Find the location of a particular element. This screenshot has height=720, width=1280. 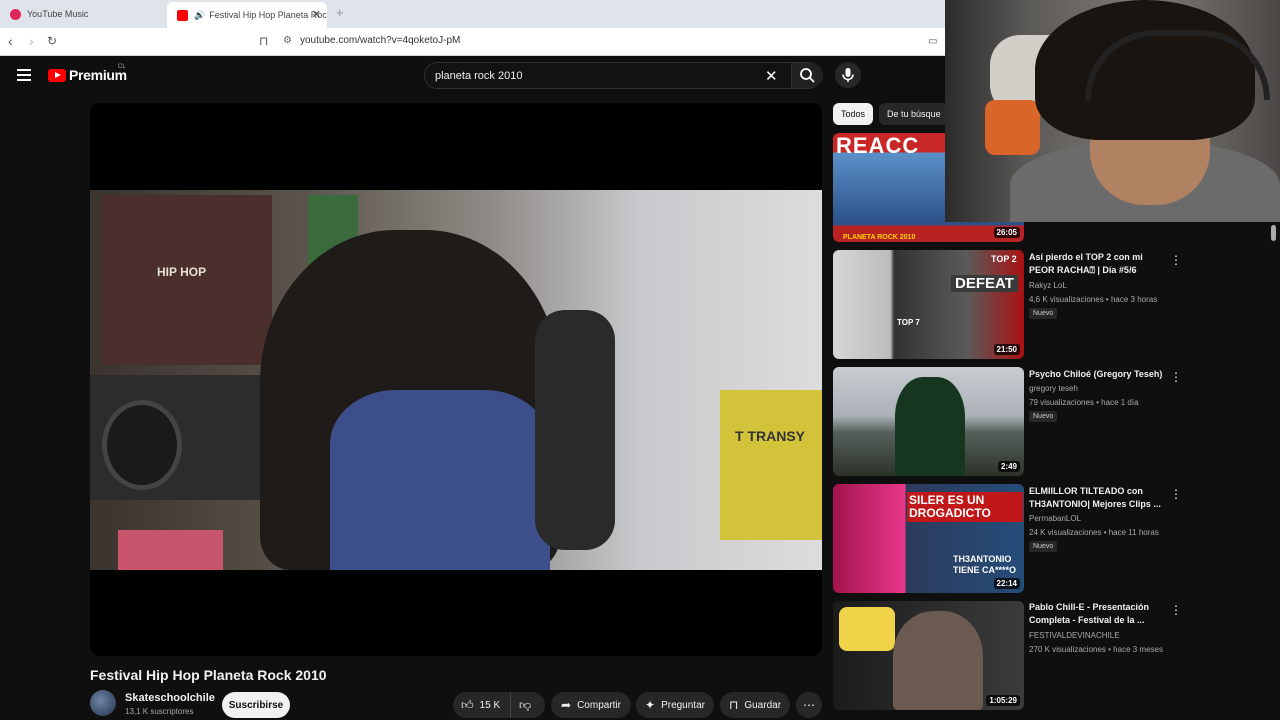

chip-todos: Todos is located at coordinates (853, 114).